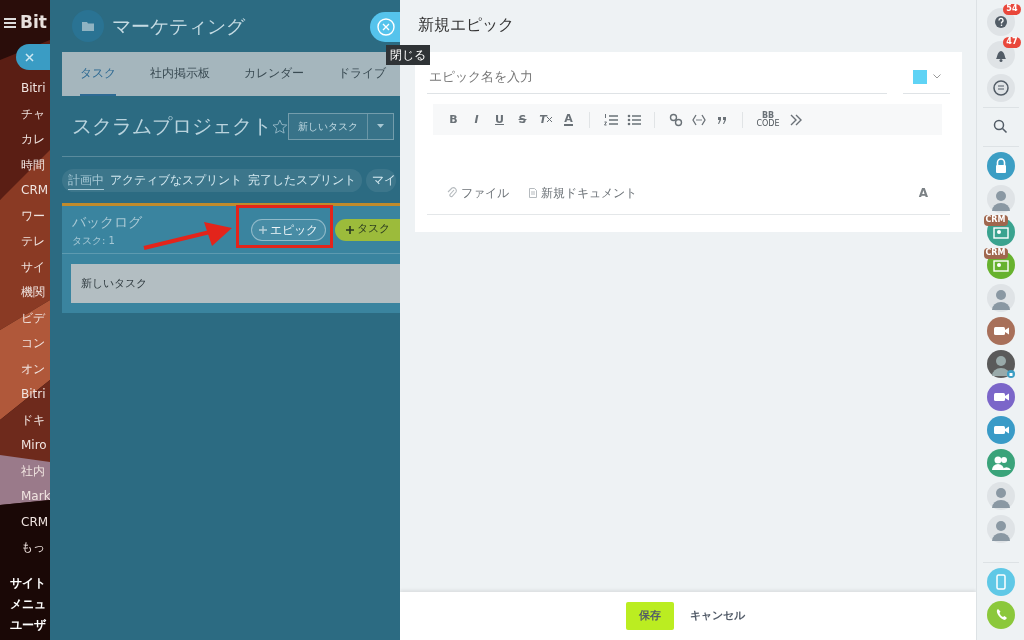 The height and width of the screenshot is (640, 1024). I want to click on menu-item: チャ, so click(27, 114).